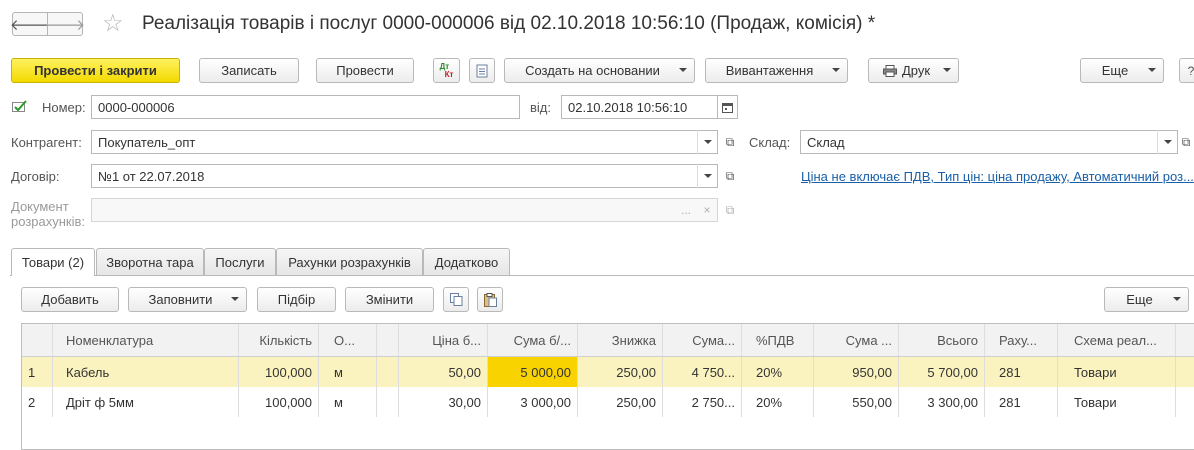 Image resolution: width=1194 pixels, height=450 pixels. What do you see at coordinates (349, 261) in the screenshot?
I see `tab-settlement-accounts: Рахунки розрахунків` at bounding box center [349, 261].